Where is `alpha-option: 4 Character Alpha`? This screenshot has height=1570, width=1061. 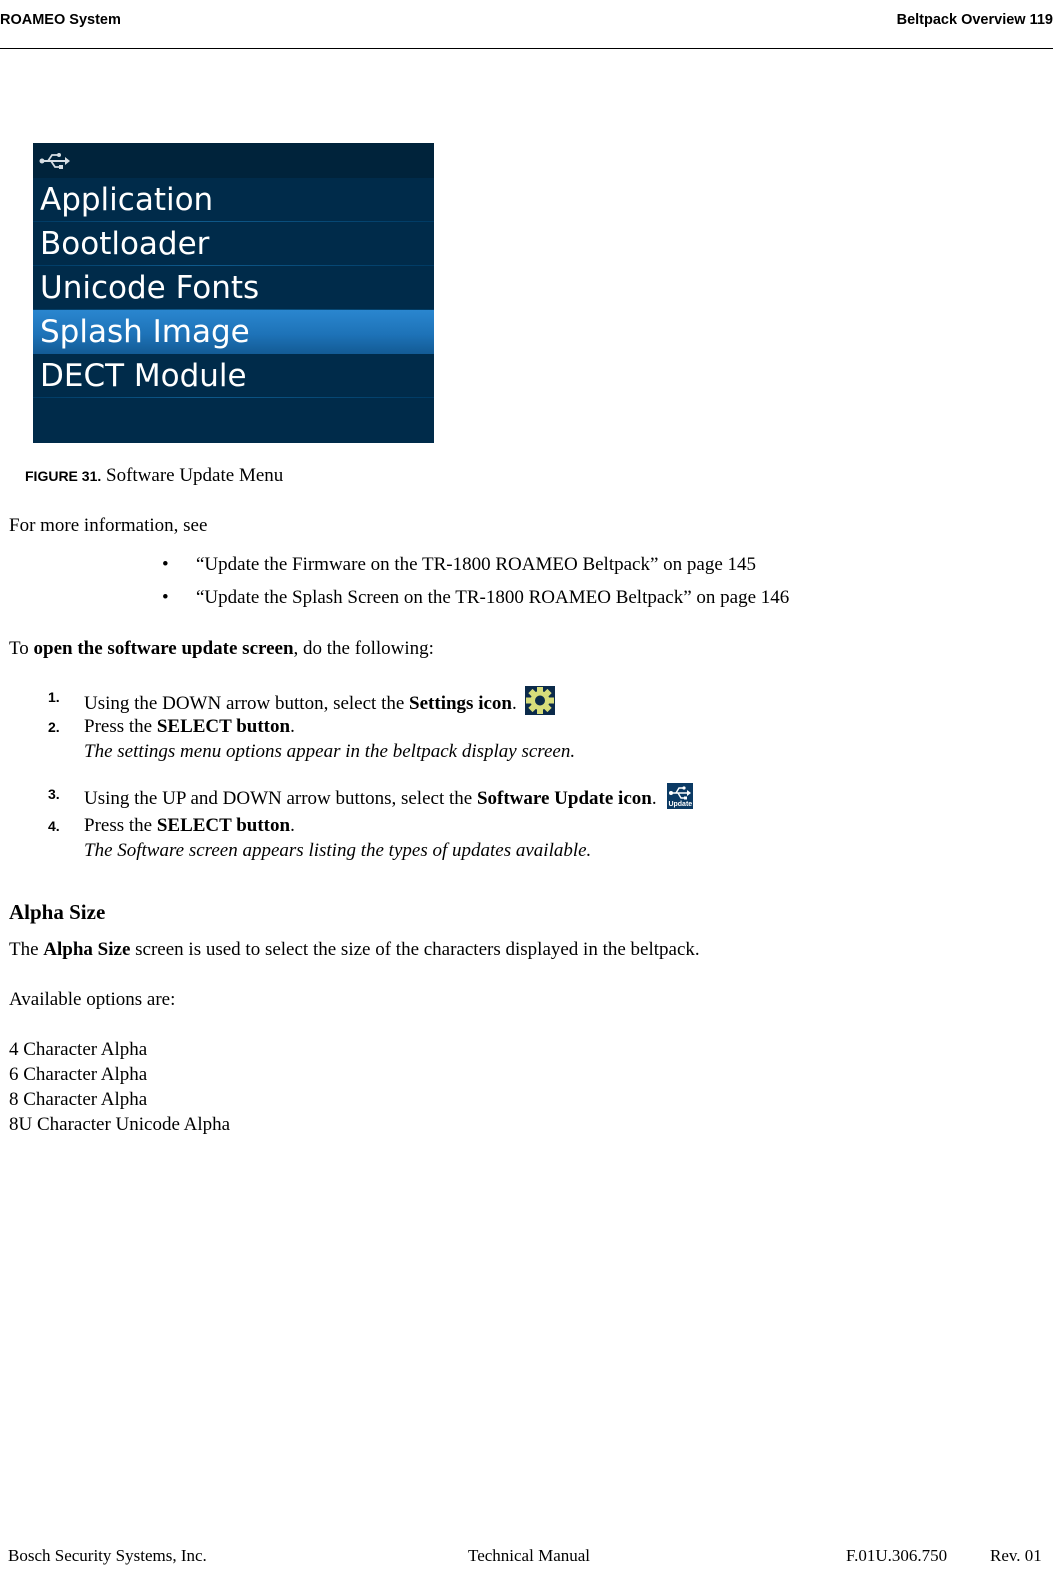 alpha-option: 4 Character Alpha is located at coordinates (78, 1049).